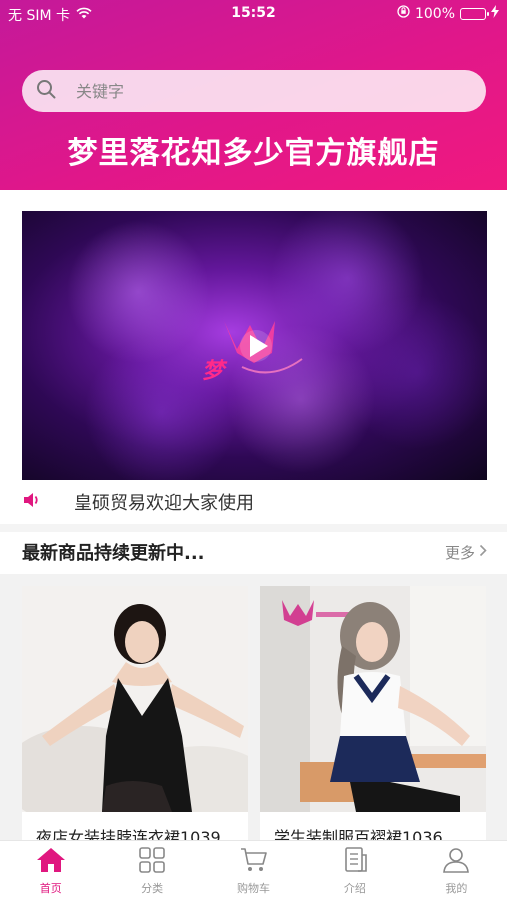  Describe the element at coordinates (50, 888) in the screenshot. I see `tab-label: 首页` at that location.